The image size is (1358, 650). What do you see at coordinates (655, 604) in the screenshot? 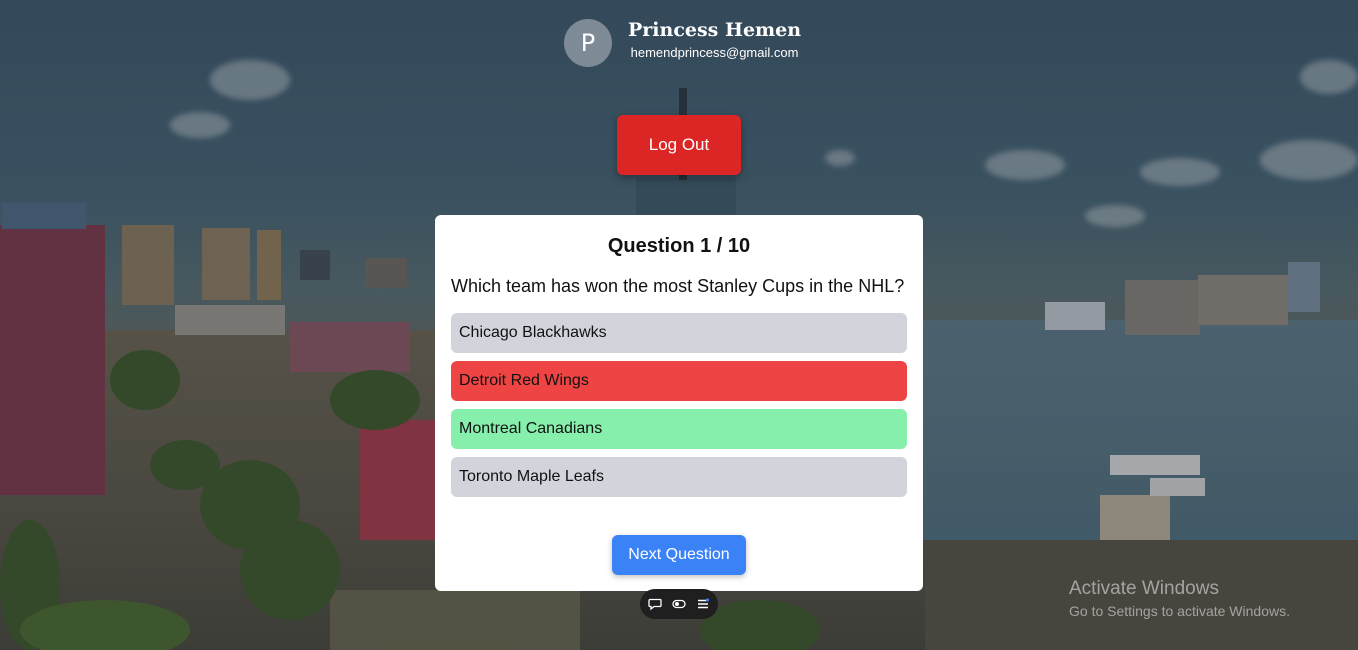
I see `chat-icon` at bounding box center [655, 604].